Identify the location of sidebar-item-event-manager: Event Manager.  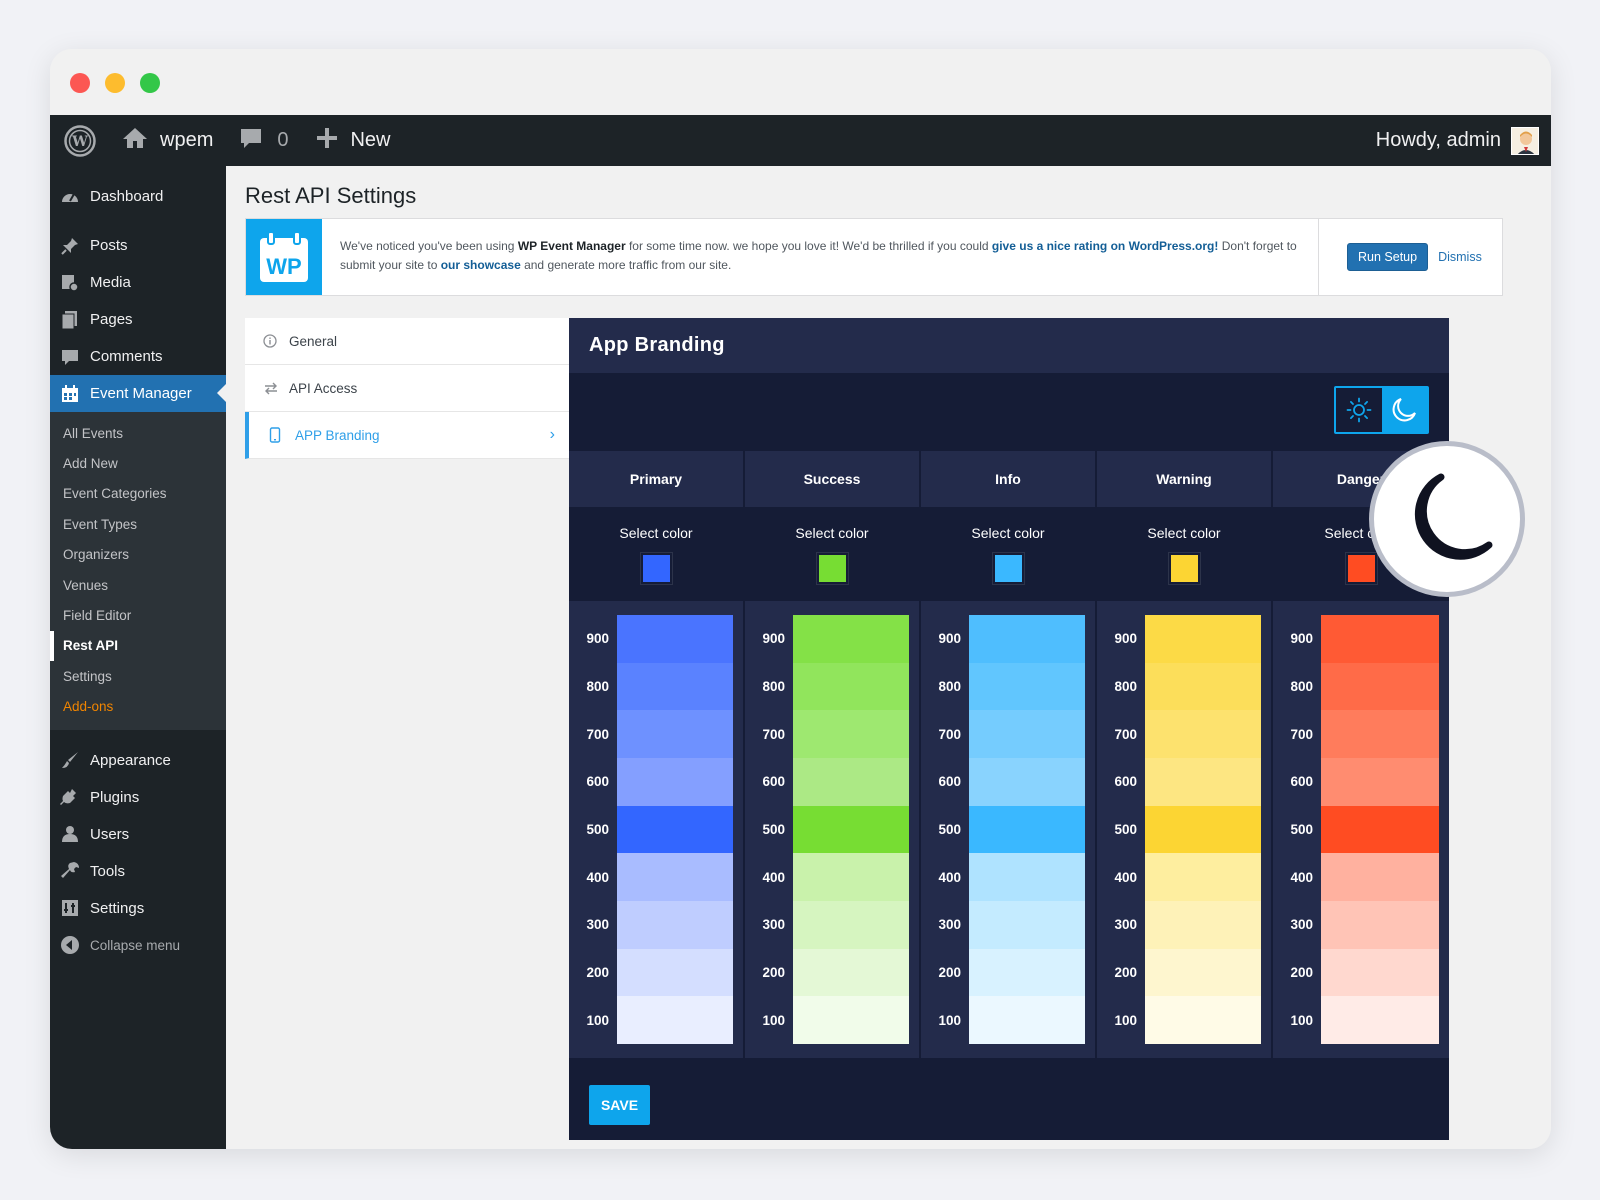
(138, 393).